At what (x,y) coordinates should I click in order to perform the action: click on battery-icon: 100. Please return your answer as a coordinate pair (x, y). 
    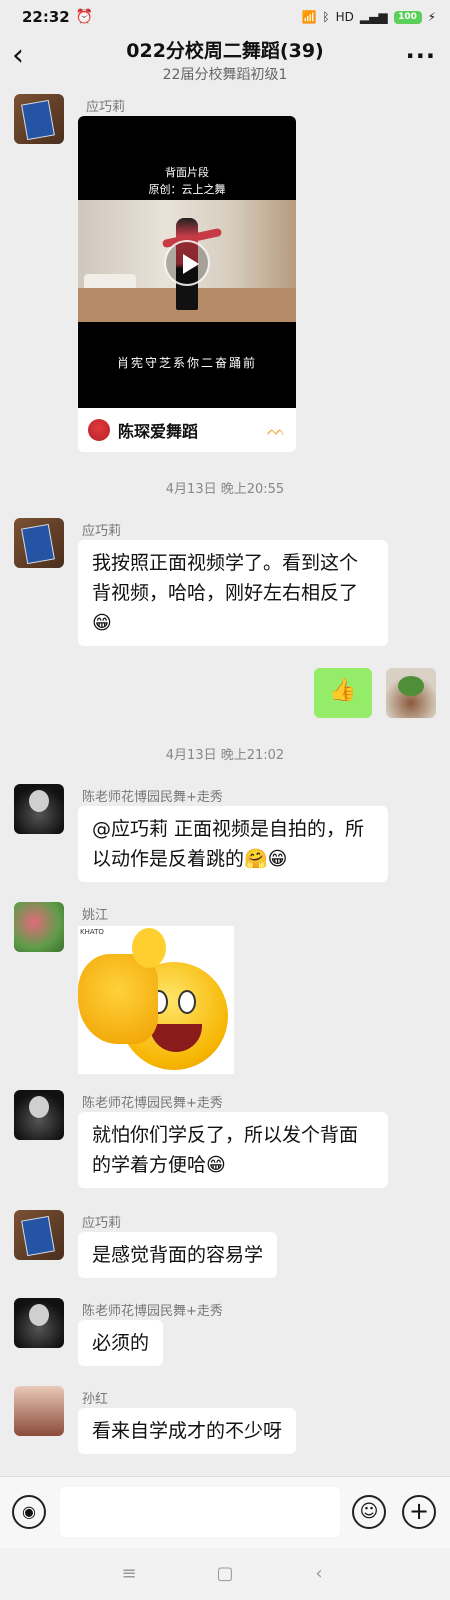
    Looking at the image, I should click on (407, 17).